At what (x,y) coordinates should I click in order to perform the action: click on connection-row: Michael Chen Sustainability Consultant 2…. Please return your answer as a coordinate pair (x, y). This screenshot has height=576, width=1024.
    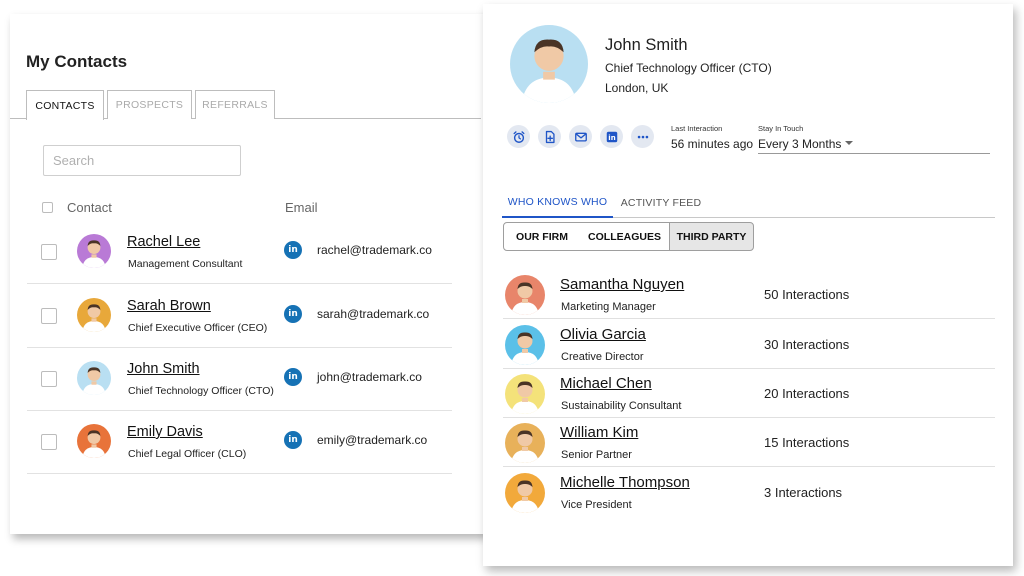
    Looking at the image, I should click on (749, 393).